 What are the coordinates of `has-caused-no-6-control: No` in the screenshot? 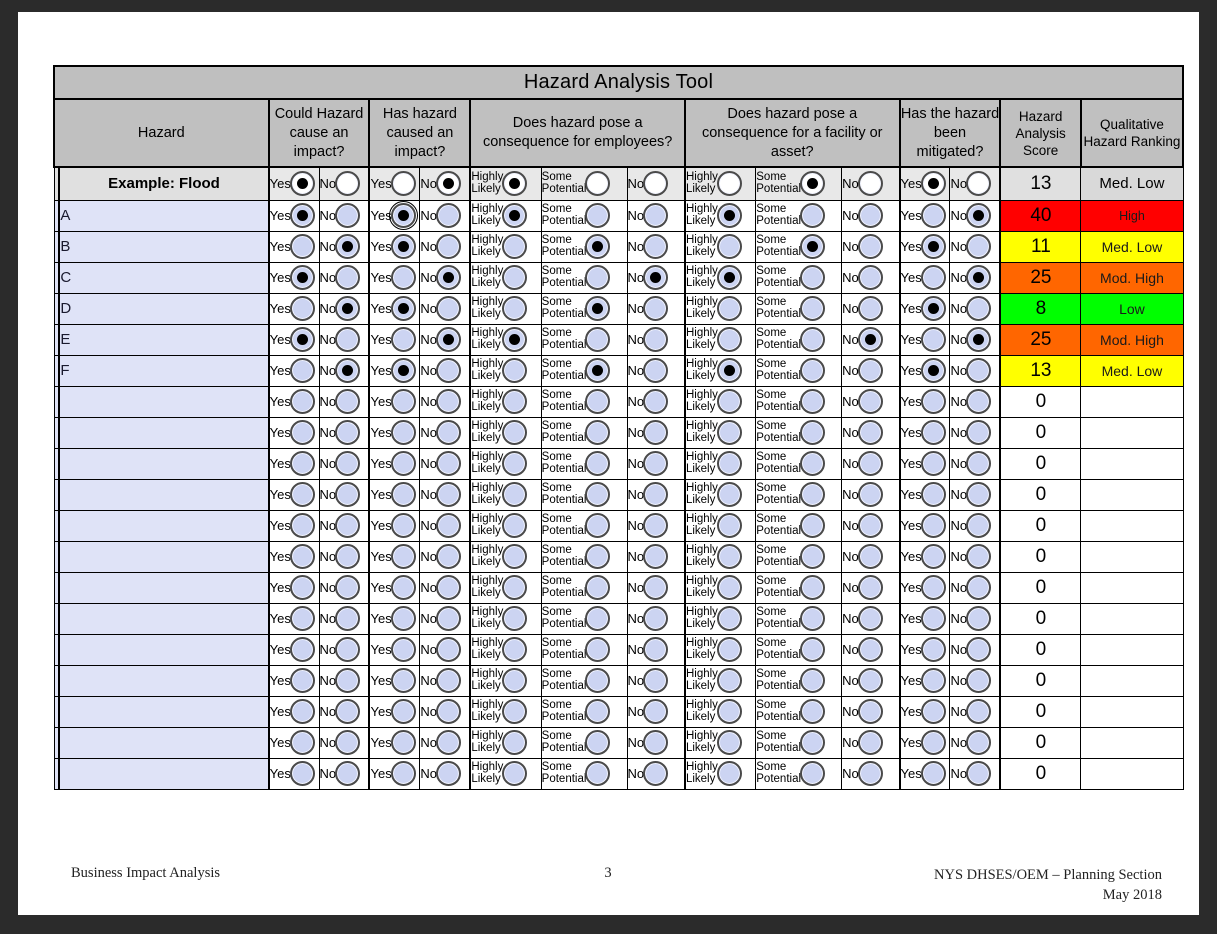 It's located at (444, 371).